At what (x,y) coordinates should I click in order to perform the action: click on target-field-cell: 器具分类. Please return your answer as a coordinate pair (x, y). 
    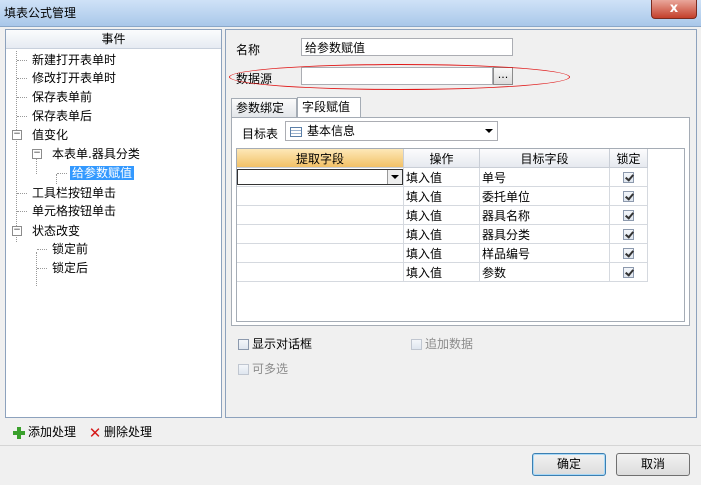
    Looking at the image, I should click on (544, 234).